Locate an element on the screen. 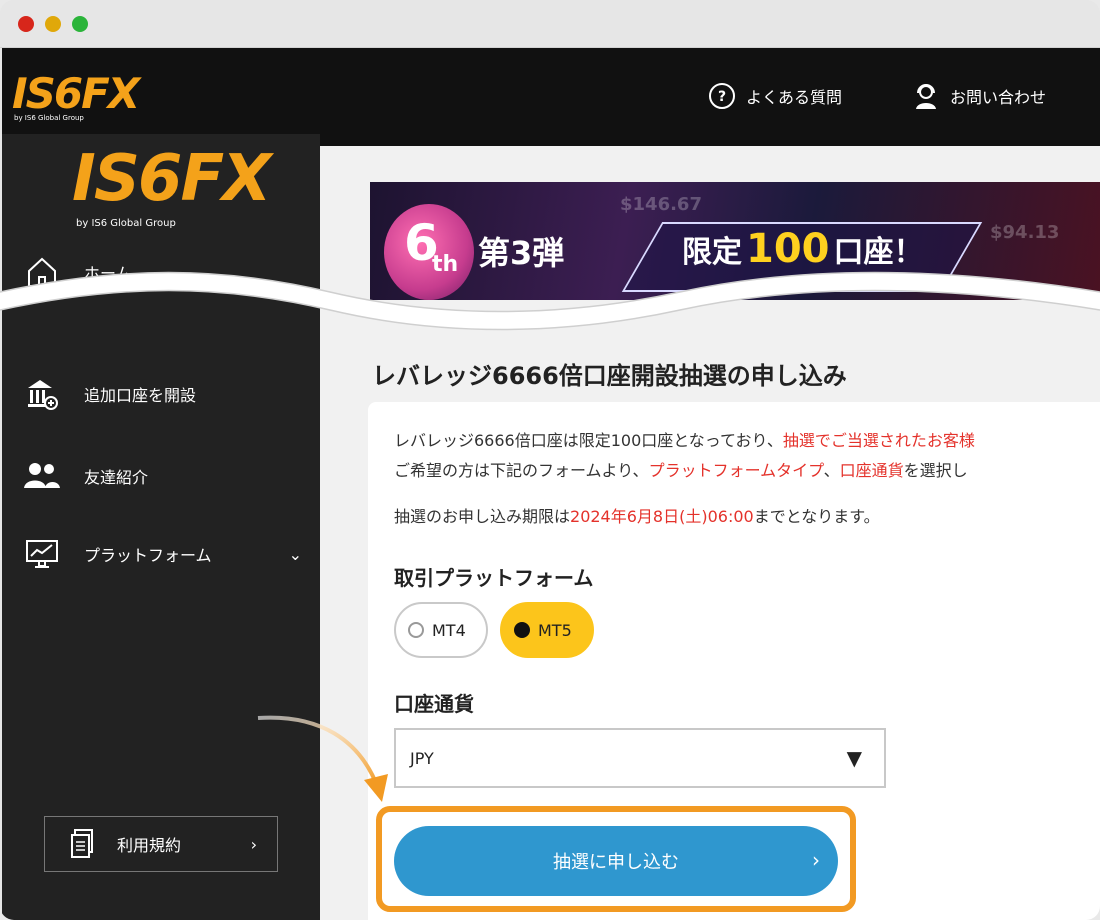 The height and width of the screenshot is (920, 1100). faq-label: よくある質問 is located at coordinates (794, 97).